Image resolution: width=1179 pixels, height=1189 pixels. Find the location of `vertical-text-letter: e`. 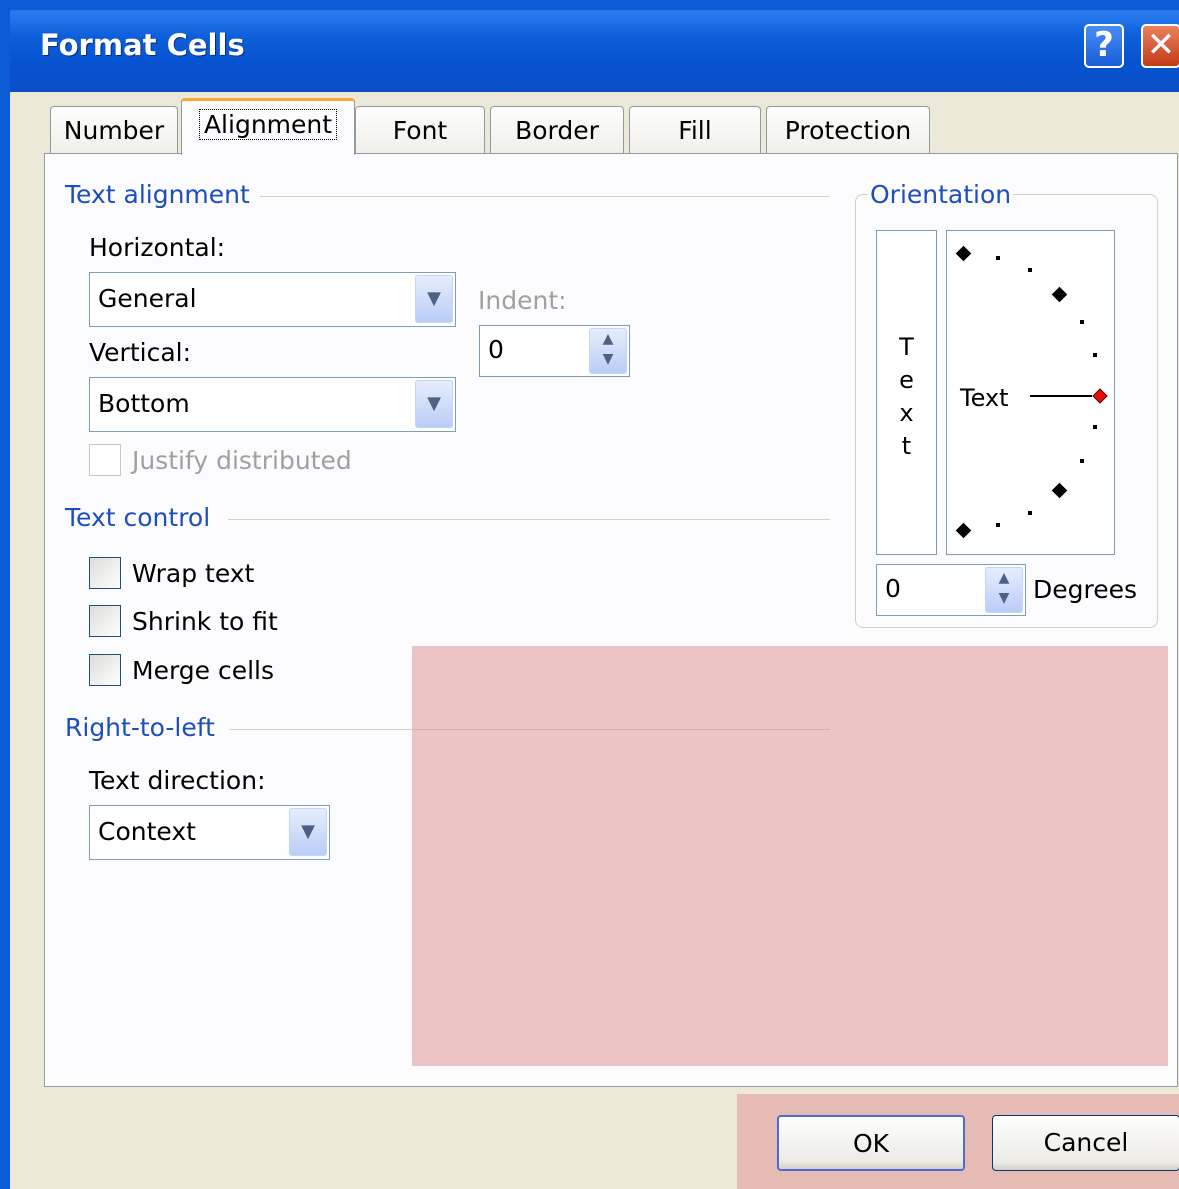

vertical-text-letter: e is located at coordinates (906, 380).